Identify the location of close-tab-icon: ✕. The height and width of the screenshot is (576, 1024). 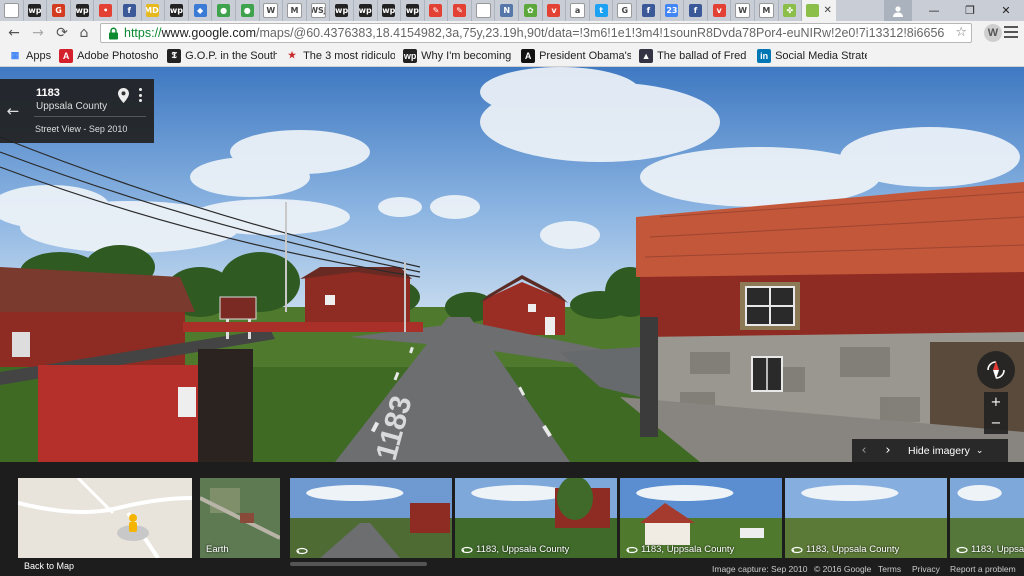
(827, 10).